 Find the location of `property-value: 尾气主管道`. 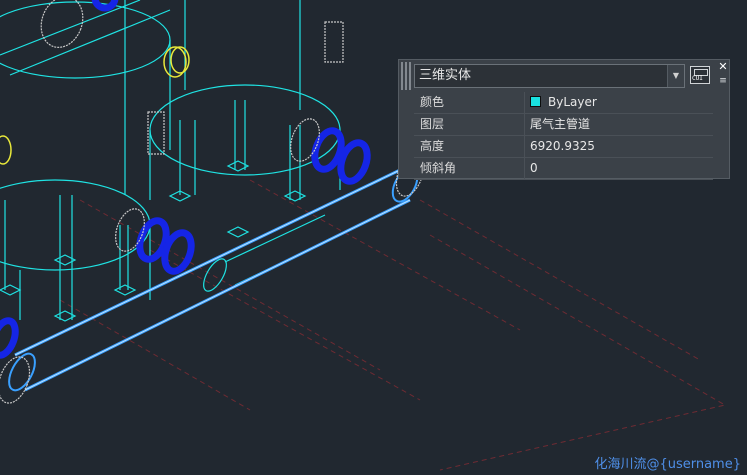

property-value: 尾气主管道 is located at coordinates (560, 124).